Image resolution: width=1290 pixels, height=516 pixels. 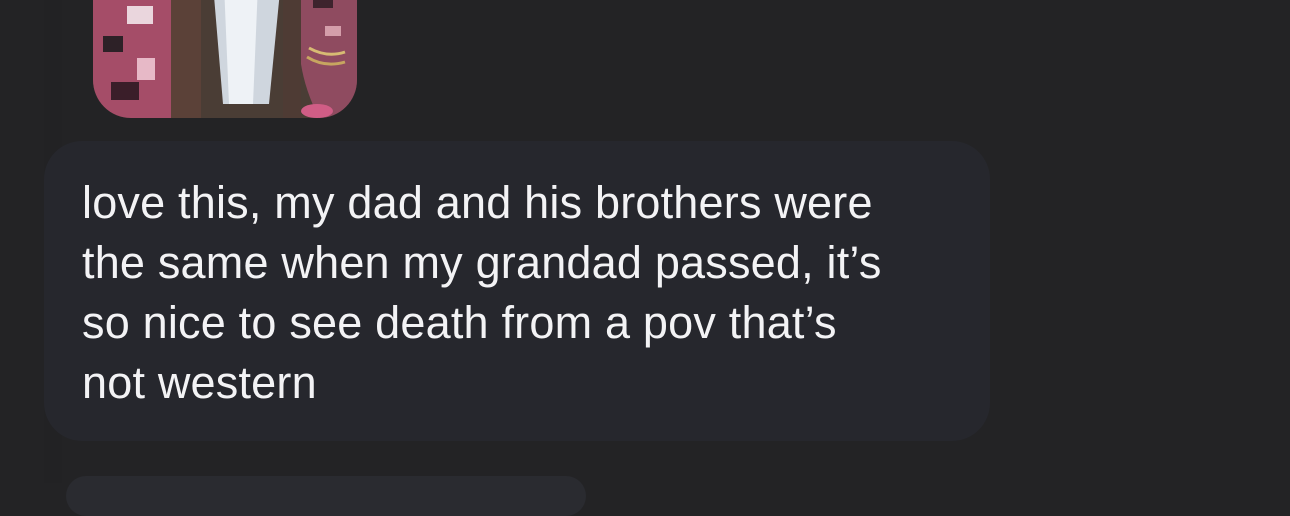 What do you see at coordinates (326, 496) in the screenshot?
I see `next-message-bubble-edge` at bounding box center [326, 496].